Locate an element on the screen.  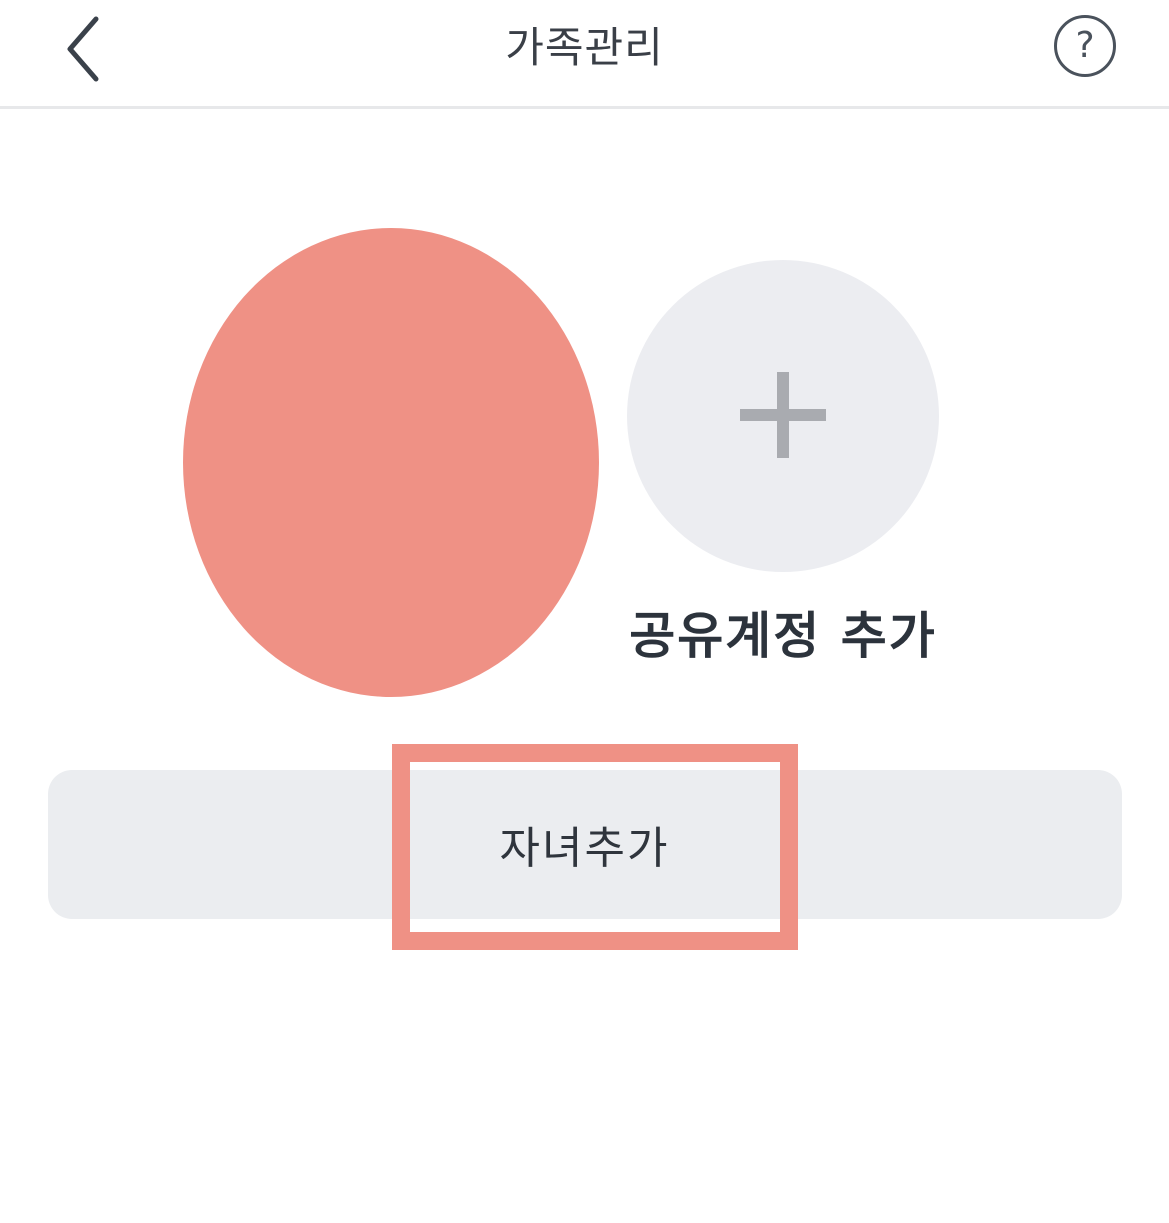
help-button: ? is located at coordinates (1085, 46).